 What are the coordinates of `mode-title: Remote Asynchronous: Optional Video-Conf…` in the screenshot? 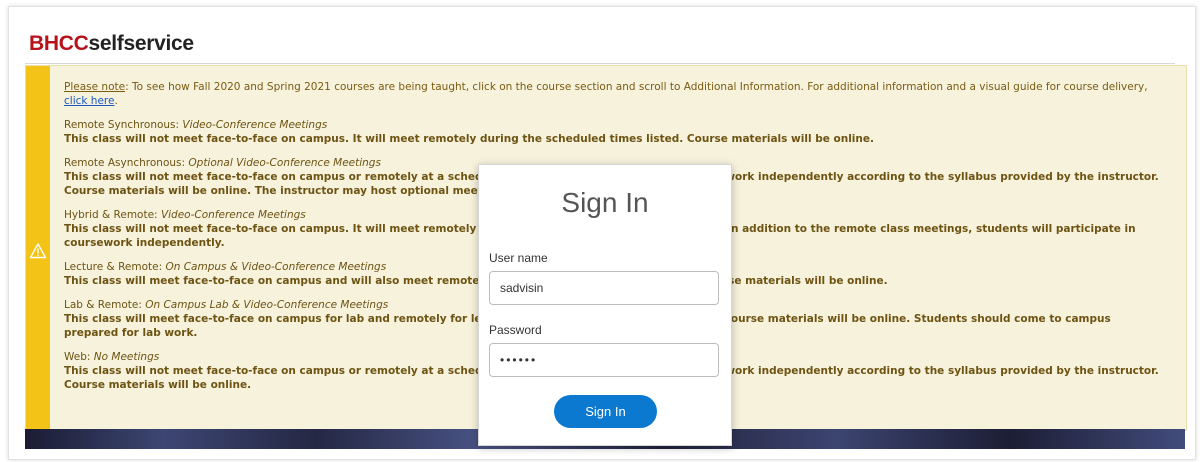 It's located at (222, 163).